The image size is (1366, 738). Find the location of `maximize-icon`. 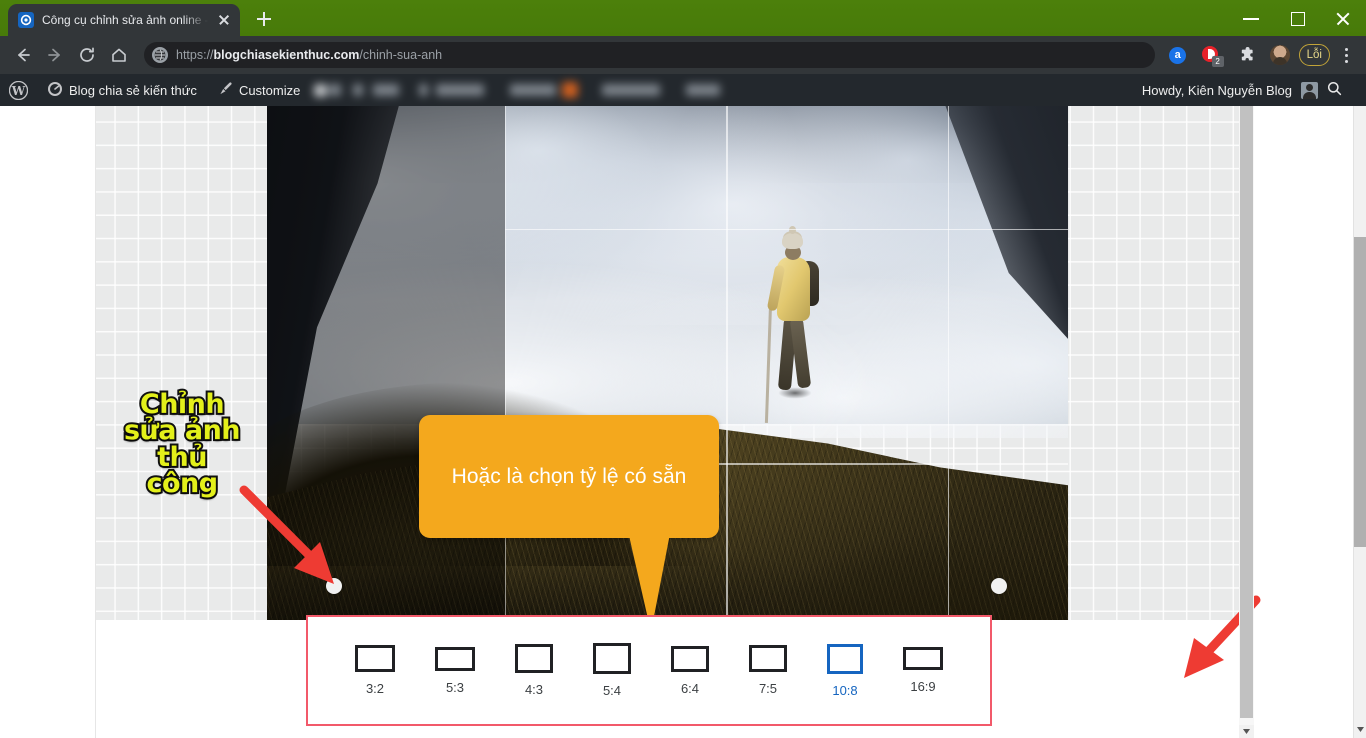

maximize-icon is located at coordinates (1297, 18).